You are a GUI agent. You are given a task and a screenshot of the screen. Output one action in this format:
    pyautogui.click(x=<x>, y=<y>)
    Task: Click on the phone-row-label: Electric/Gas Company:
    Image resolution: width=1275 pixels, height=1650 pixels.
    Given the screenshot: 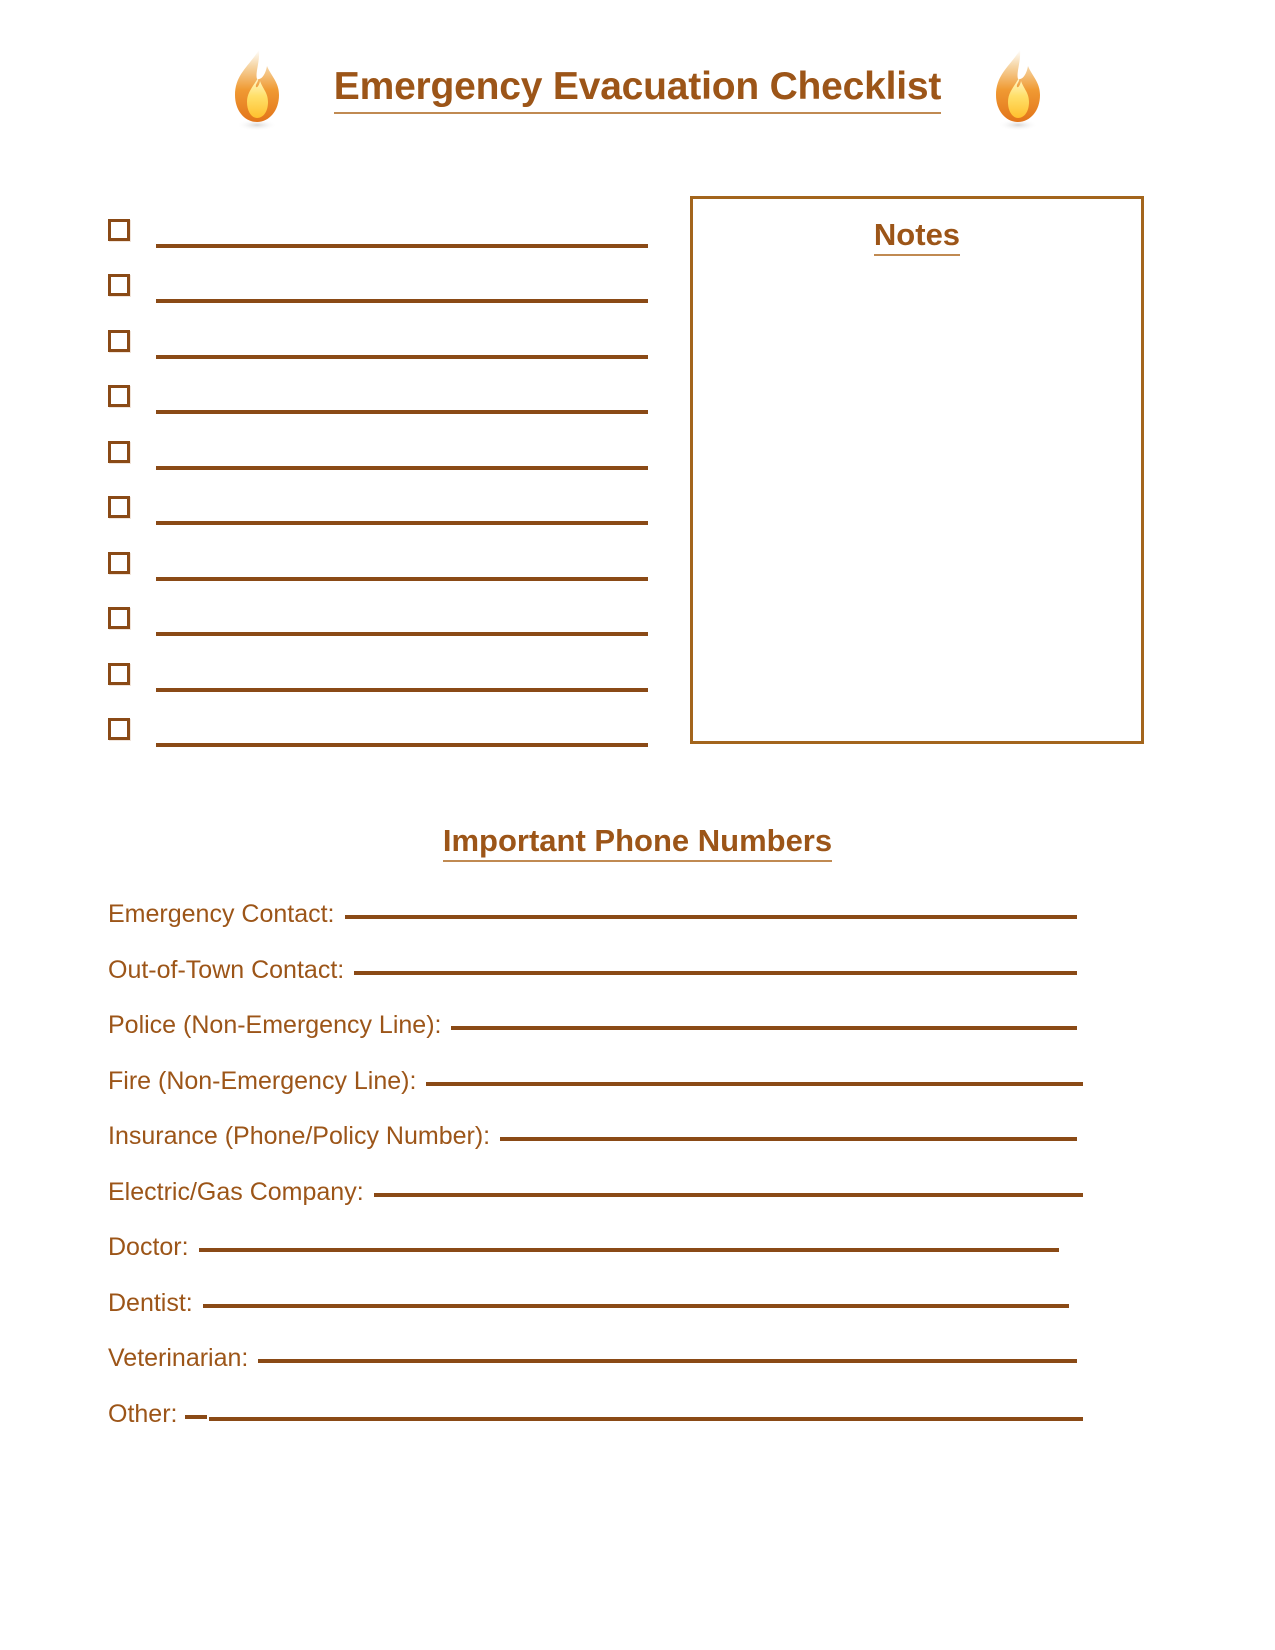 What is the action you would take?
    pyautogui.click(x=236, y=1191)
    